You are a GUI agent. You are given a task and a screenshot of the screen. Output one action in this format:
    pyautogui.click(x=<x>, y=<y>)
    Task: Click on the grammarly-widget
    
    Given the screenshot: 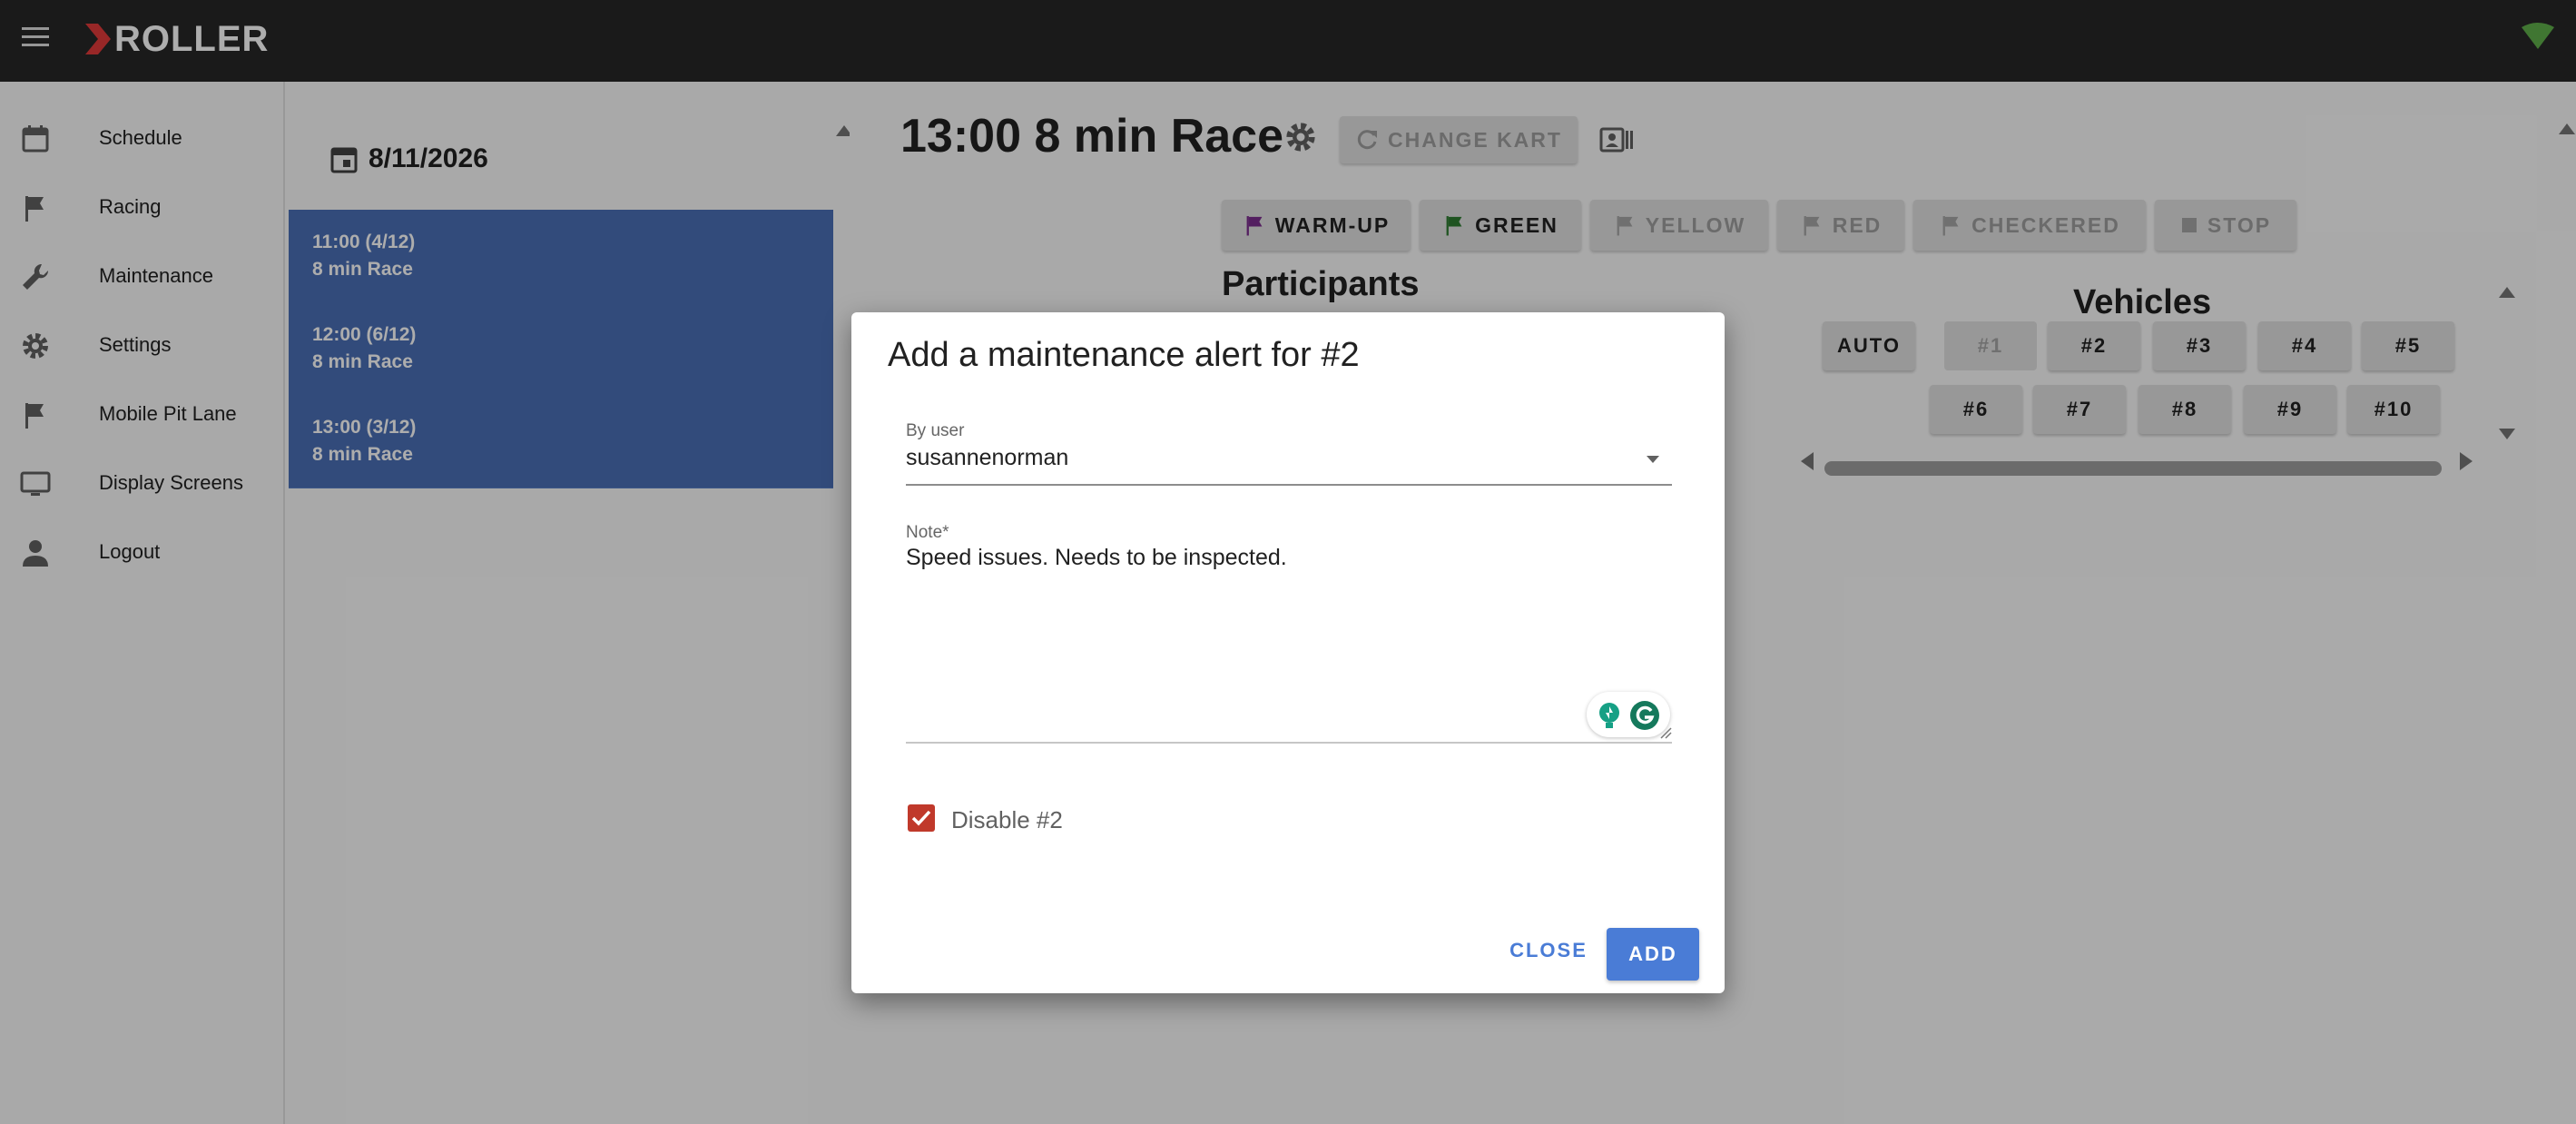 What is the action you would take?
    pyautogui.click(x=1628, y=714)
    